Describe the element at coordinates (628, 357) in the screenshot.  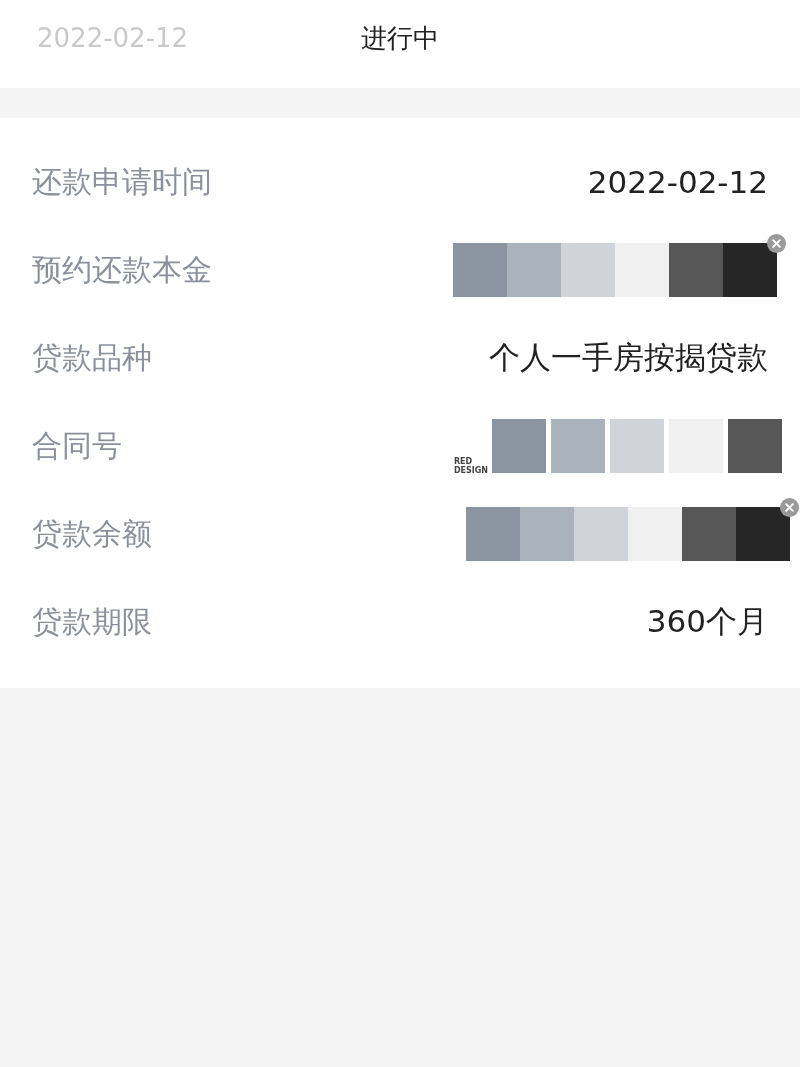
I see `detail-value: 个人一手房按揭贷款` at that location.